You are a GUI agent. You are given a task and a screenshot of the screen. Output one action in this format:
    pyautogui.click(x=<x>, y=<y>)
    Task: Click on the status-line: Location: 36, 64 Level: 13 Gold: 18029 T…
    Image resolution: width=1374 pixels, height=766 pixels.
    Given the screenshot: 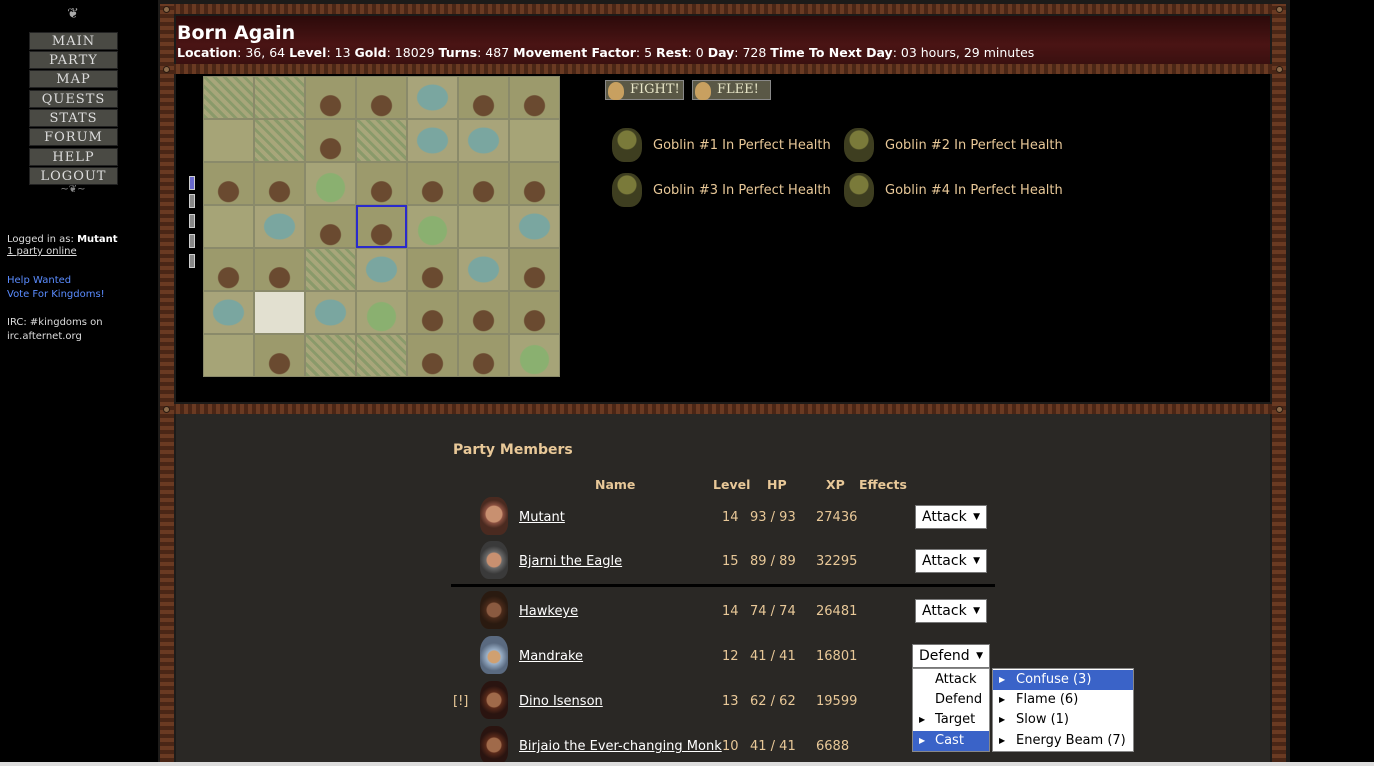 What is the action you would take?
    pyautogui.click(x=605, y=52)
    